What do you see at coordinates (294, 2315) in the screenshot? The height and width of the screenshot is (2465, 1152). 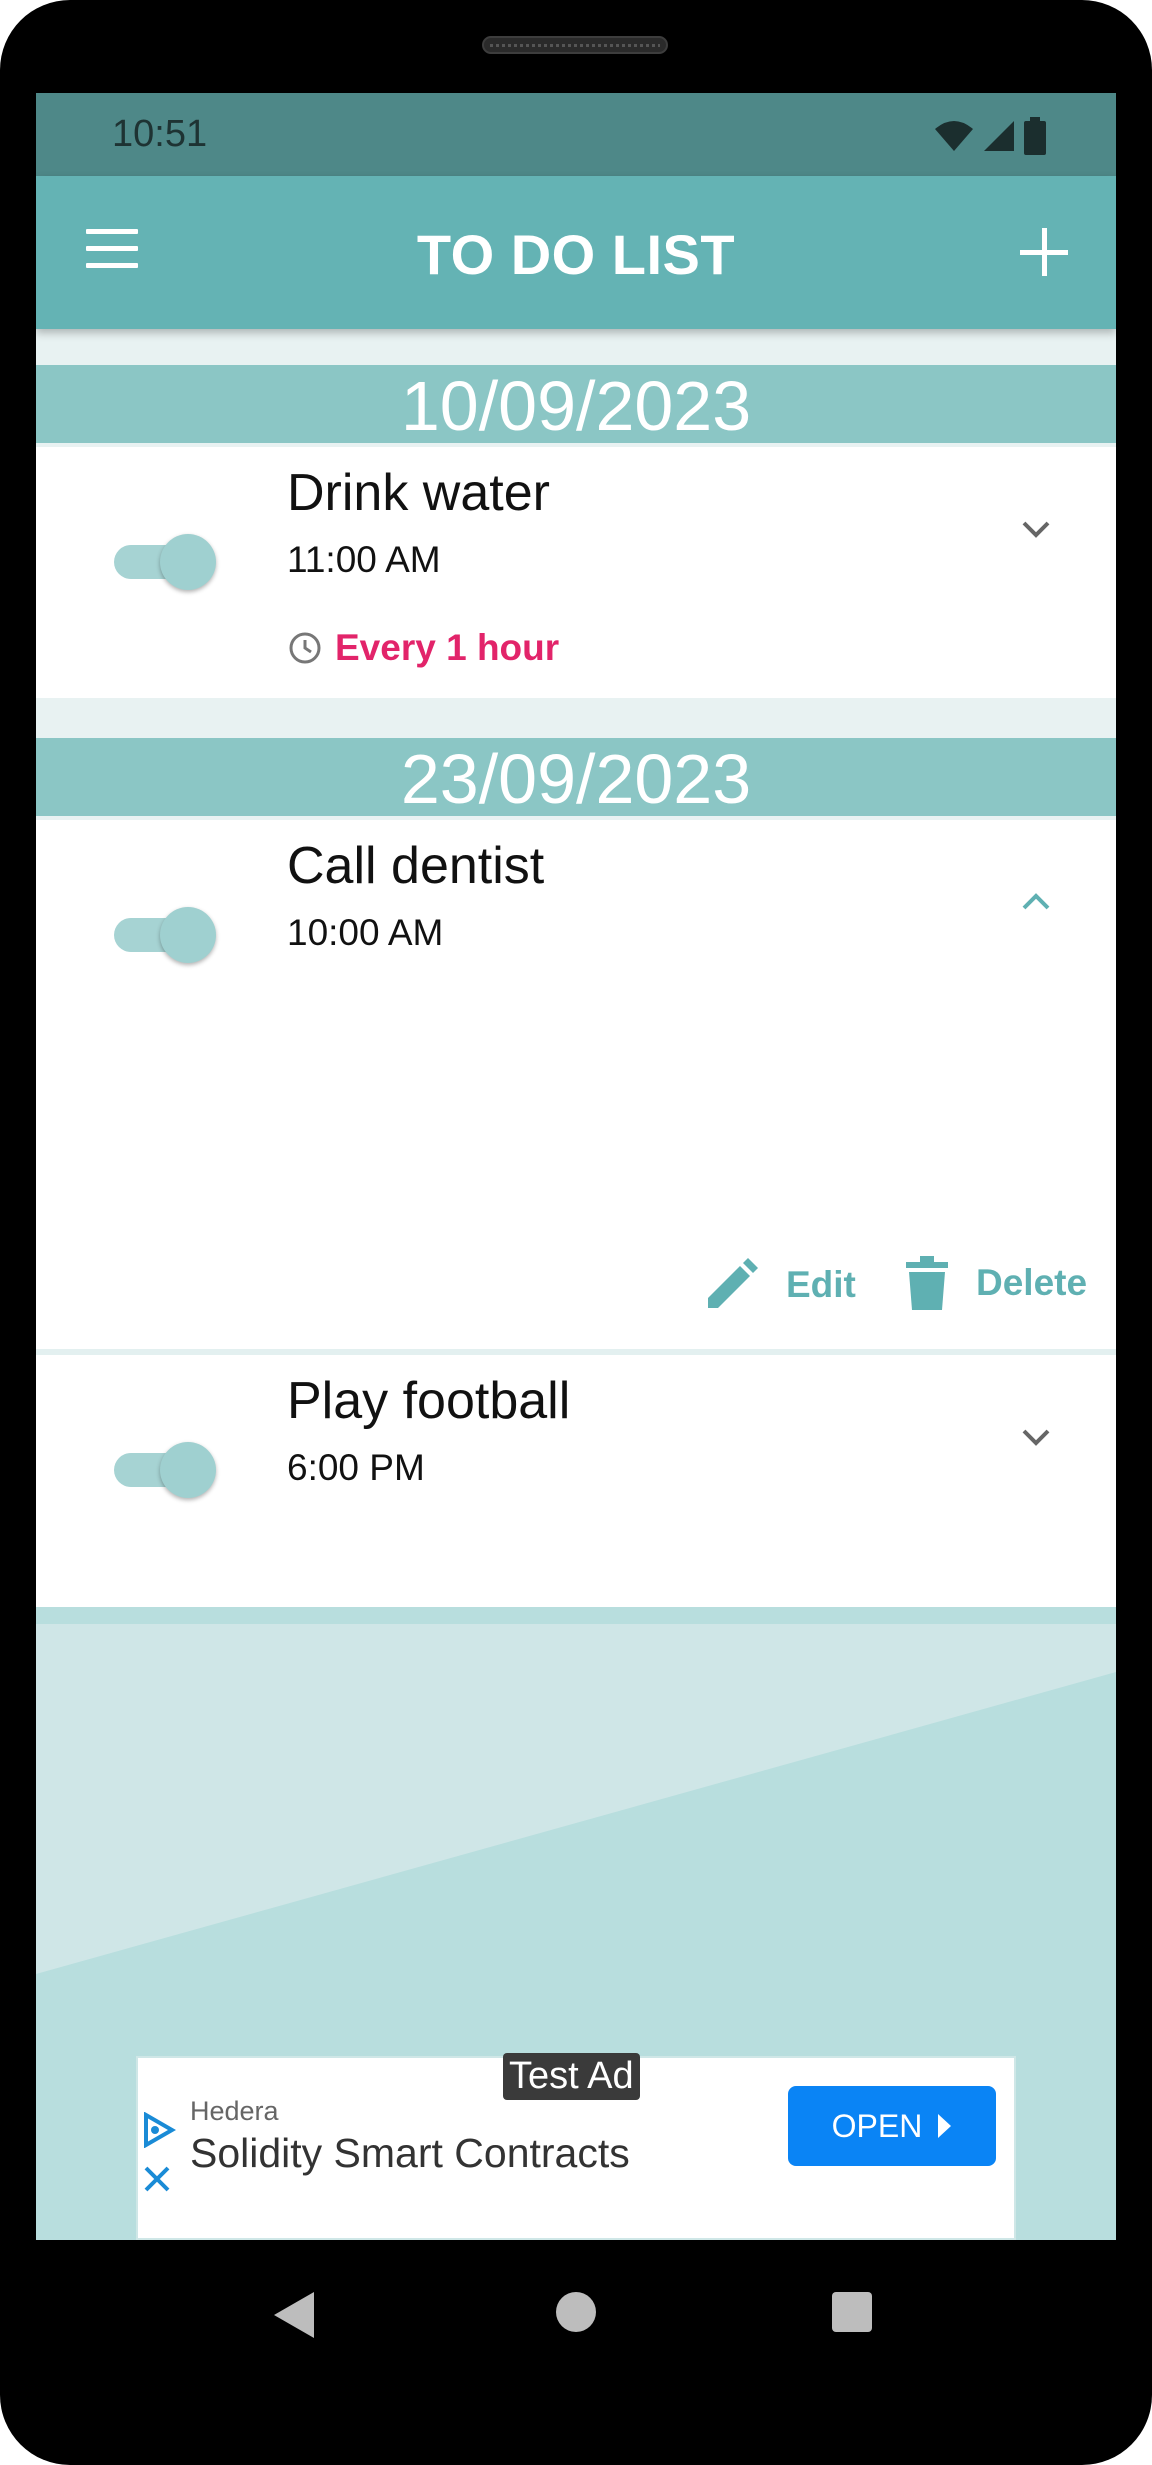 I see `back-icon` at bounding box center [294, 2315].